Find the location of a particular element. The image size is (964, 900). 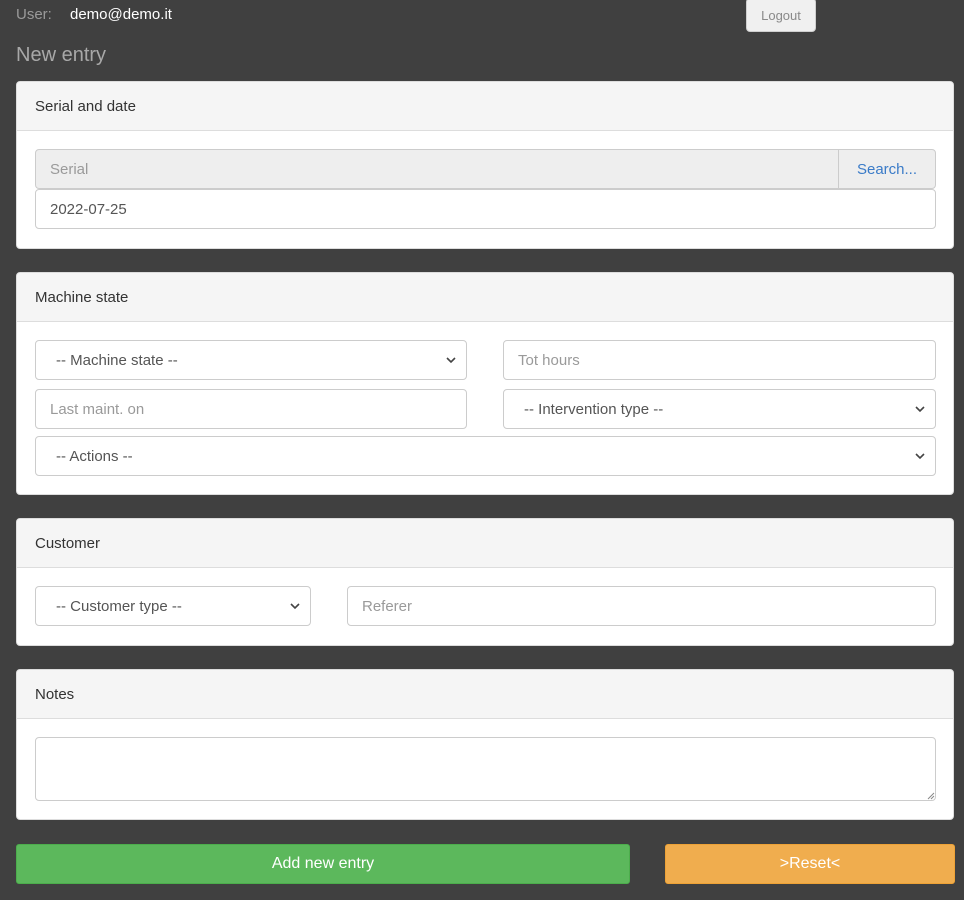

actions-select: -- Actions -- is located at coordinates (485, 456).